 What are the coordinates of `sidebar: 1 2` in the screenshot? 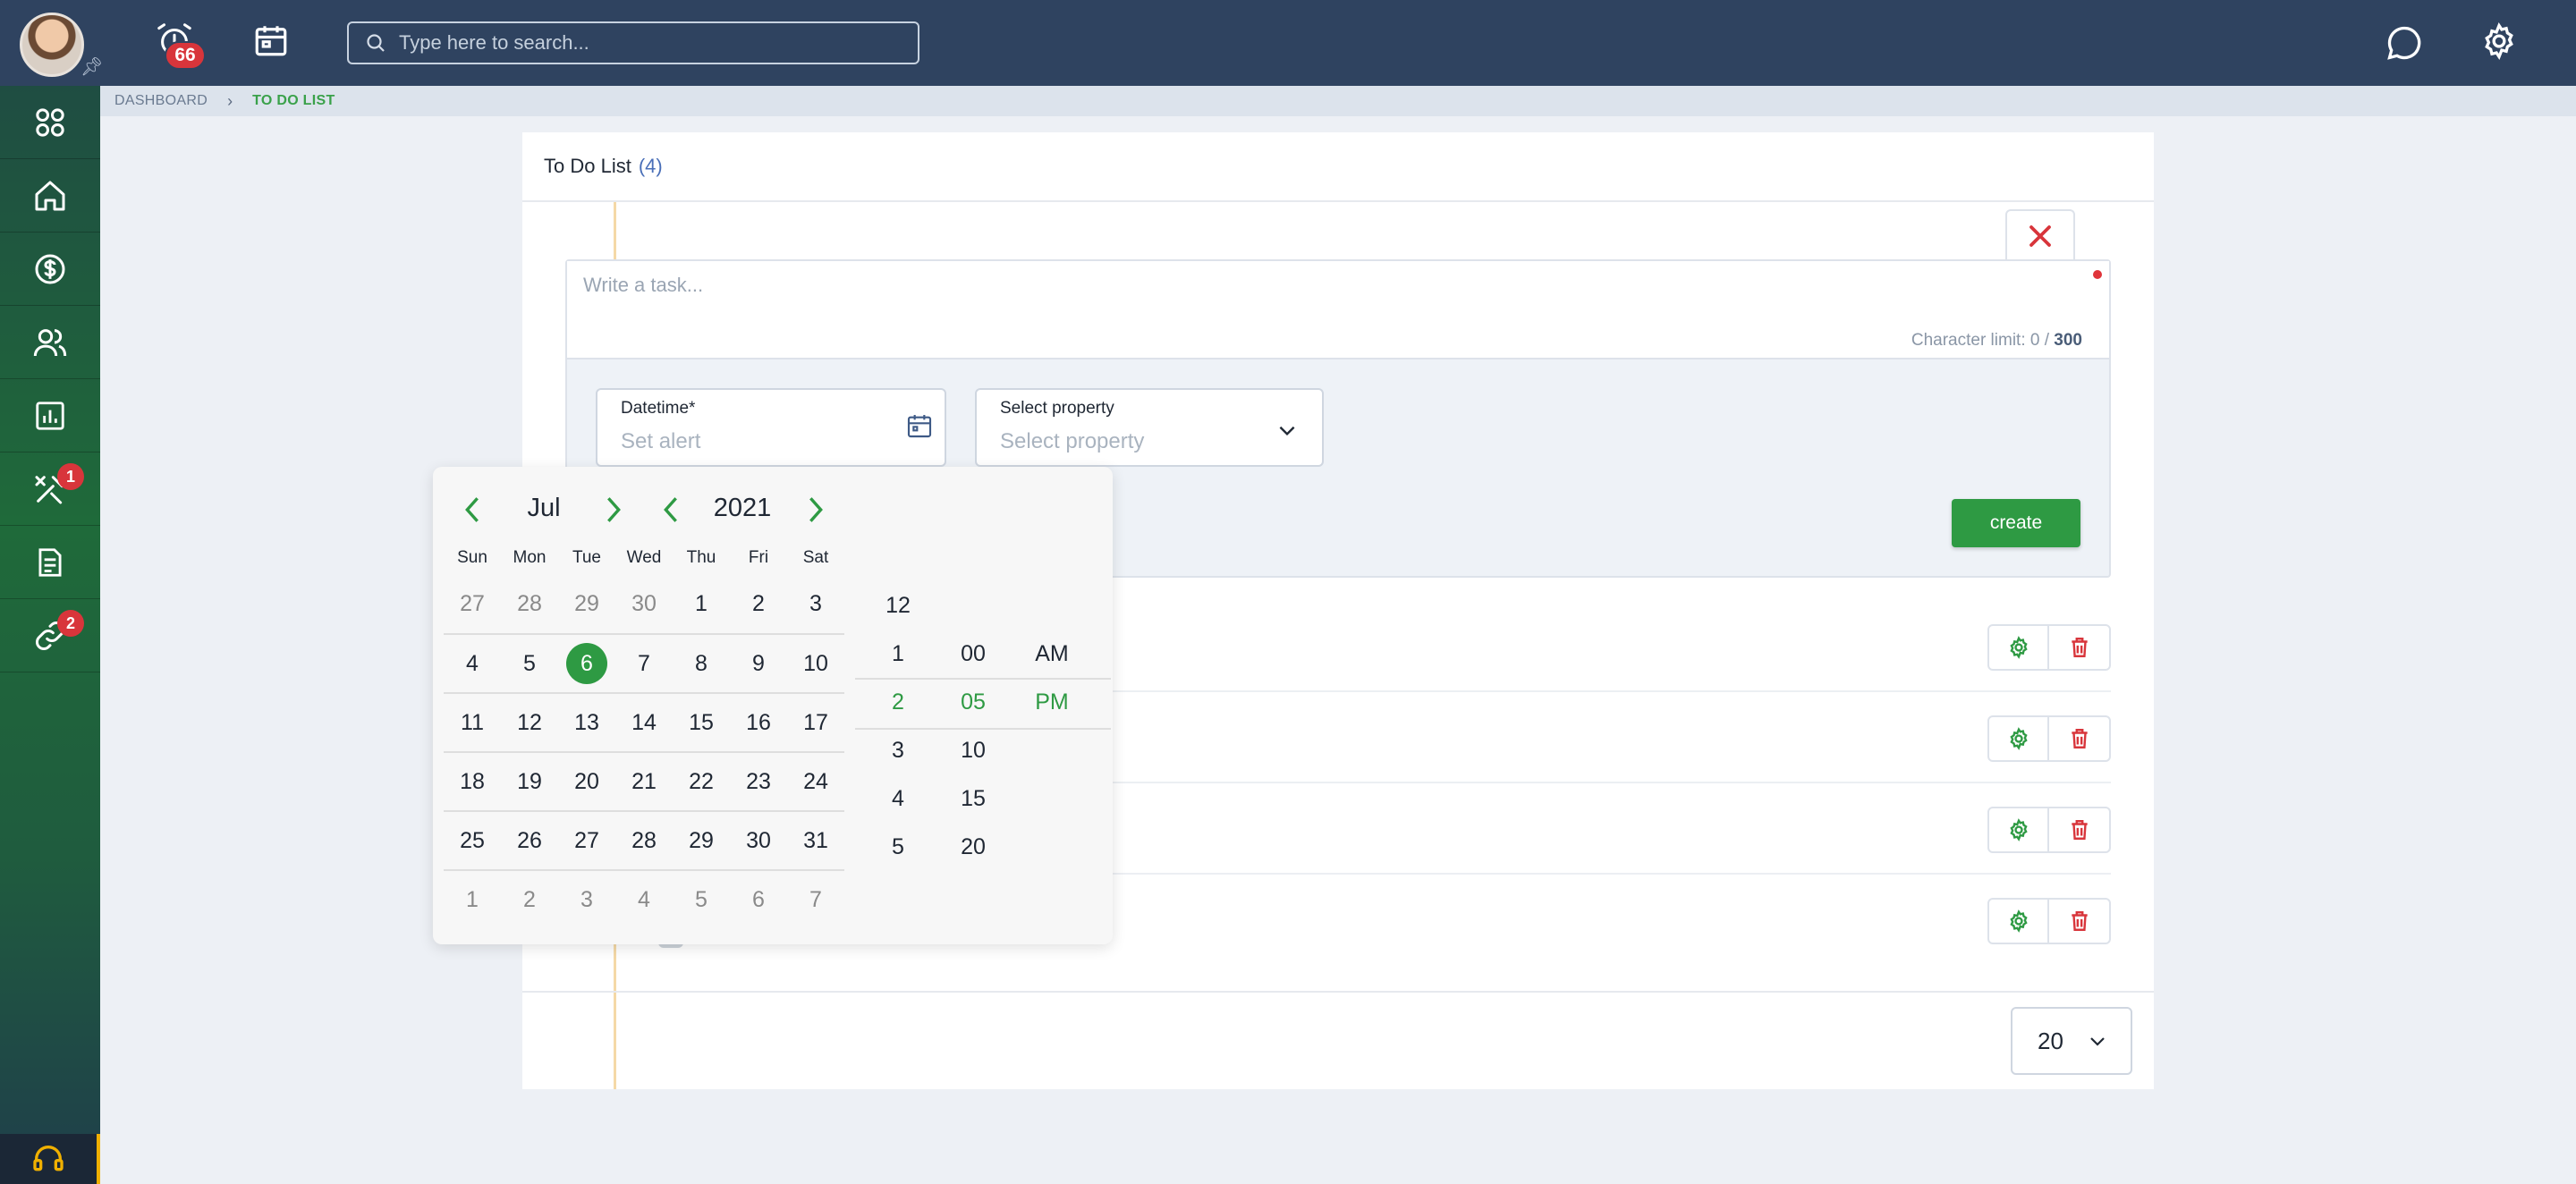 It's located at (50, 635).